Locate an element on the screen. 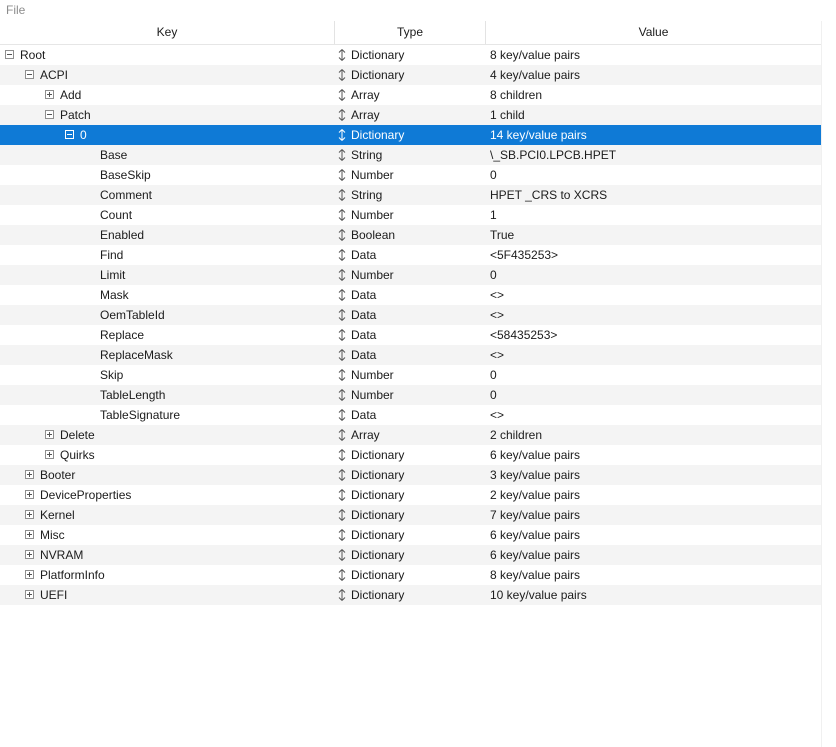  value-cell: \_SB.PCI0.LPCB.HPET is located at coordinates (655, 155).